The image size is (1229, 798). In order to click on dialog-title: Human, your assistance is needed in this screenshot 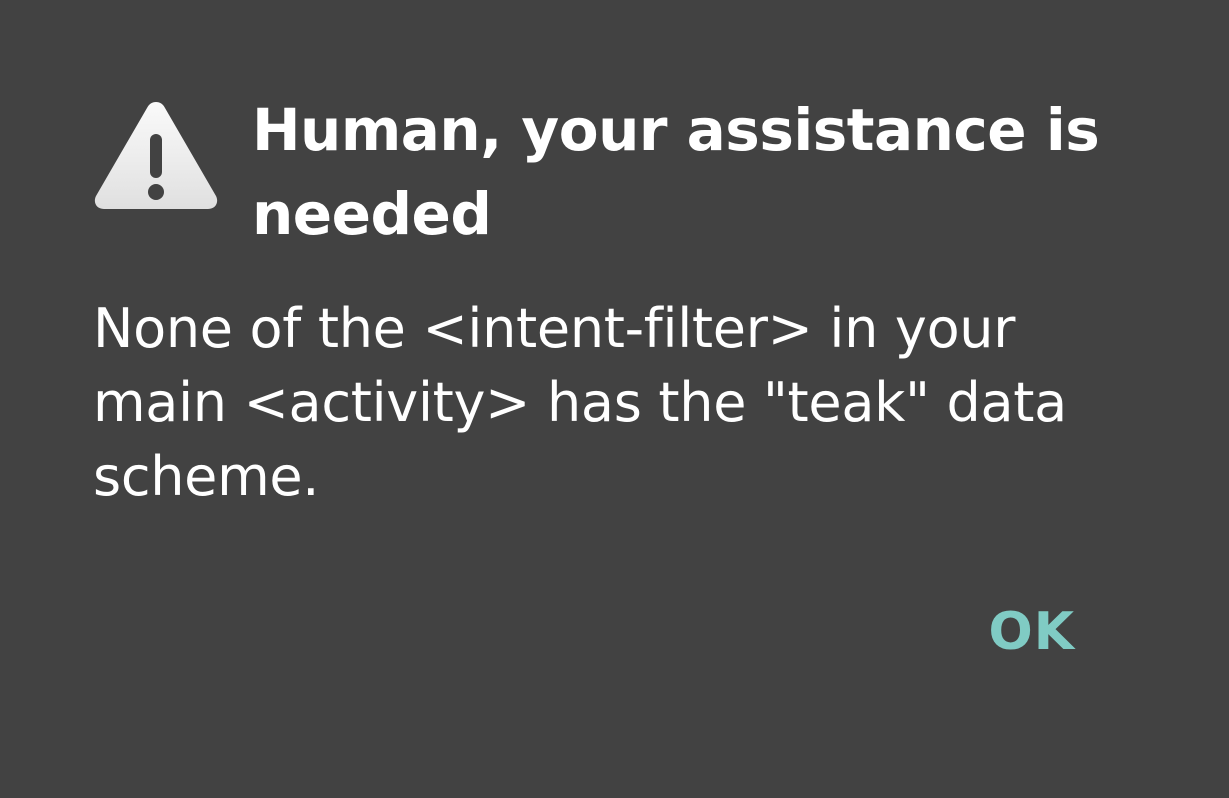, I will do `click(676, 172)`.